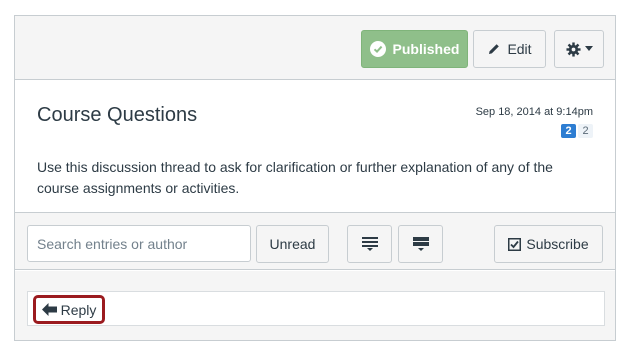 Image resolution: width=629 pixels, height=355 pixels. I want to click on expand-threads-button, so click(420, 244).